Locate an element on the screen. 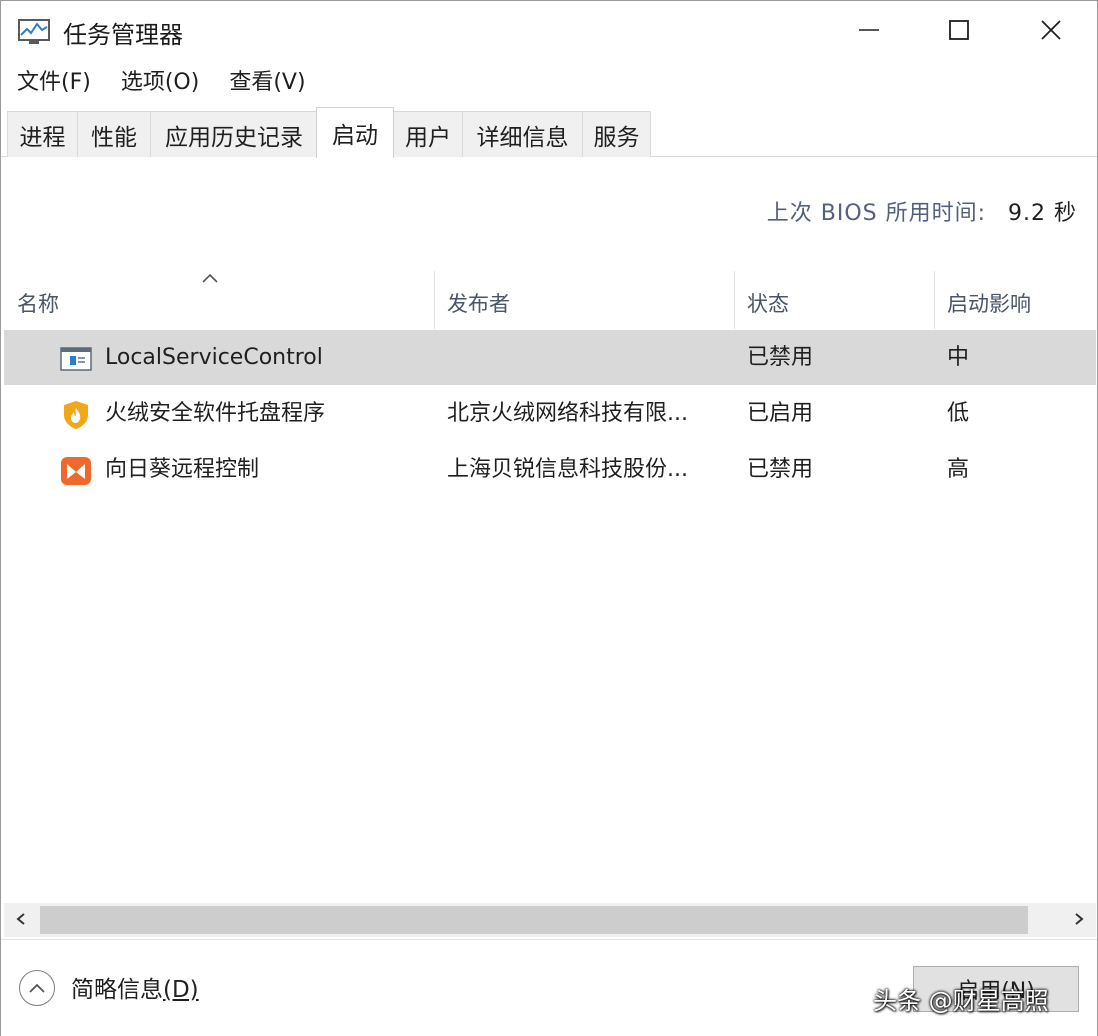 The height and width of the screenshot is (1036, 1098). minimize-button is located at coordinates (869, 32).